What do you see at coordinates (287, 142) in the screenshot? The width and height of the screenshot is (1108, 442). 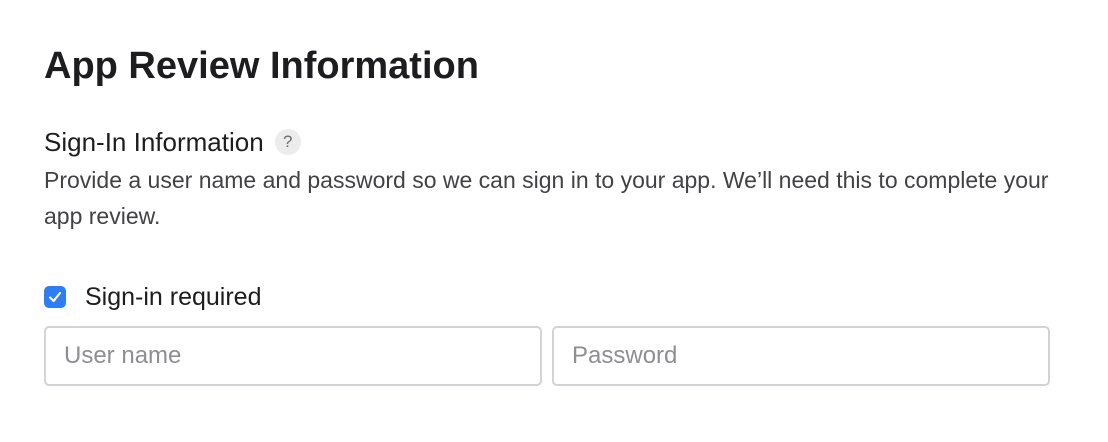 I see `question-mark-icon: ?` at bounding box center [287, 142].